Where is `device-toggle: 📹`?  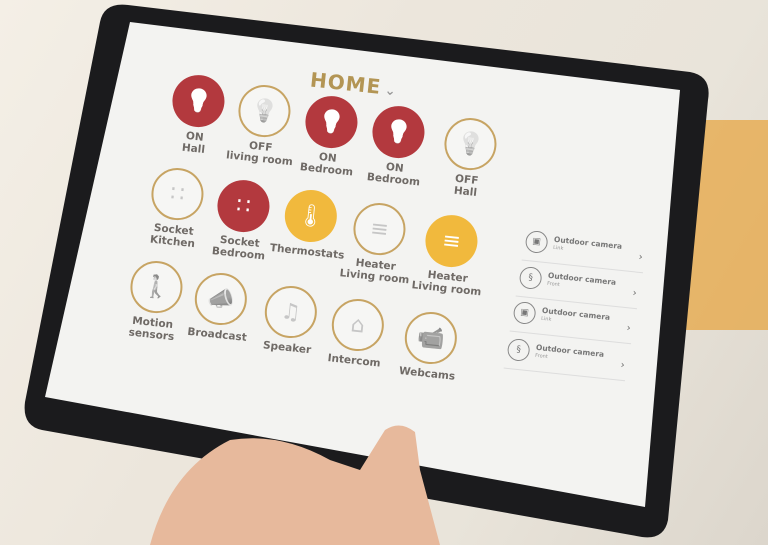
device-toggle: 📹 is located at coordinates (431, 338).